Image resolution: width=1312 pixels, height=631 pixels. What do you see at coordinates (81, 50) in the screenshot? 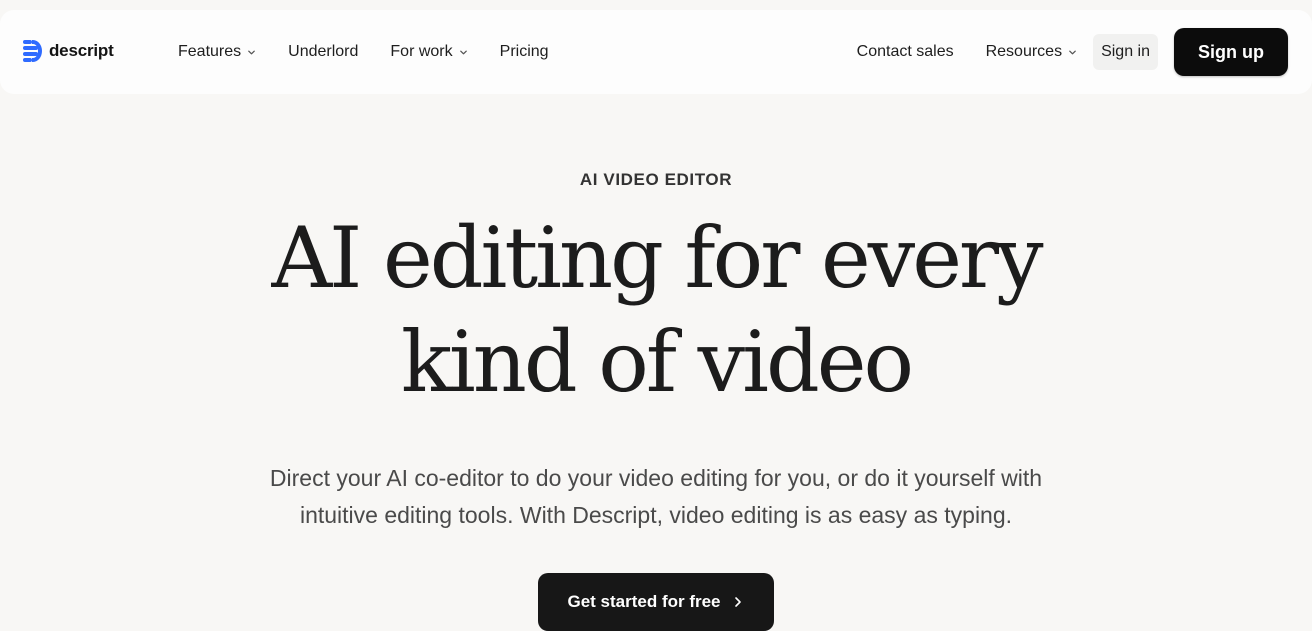
I see `brand-name: descript` at bounding box center [81, 50].